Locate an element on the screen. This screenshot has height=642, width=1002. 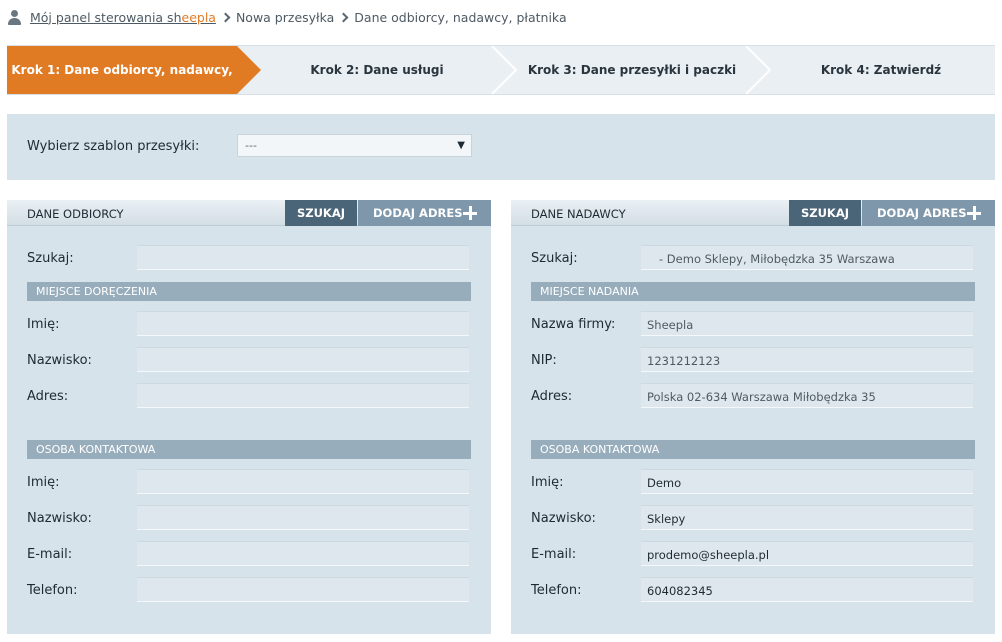
recipient-contact-first-row: Imię: is located at coordinates (249, 482).